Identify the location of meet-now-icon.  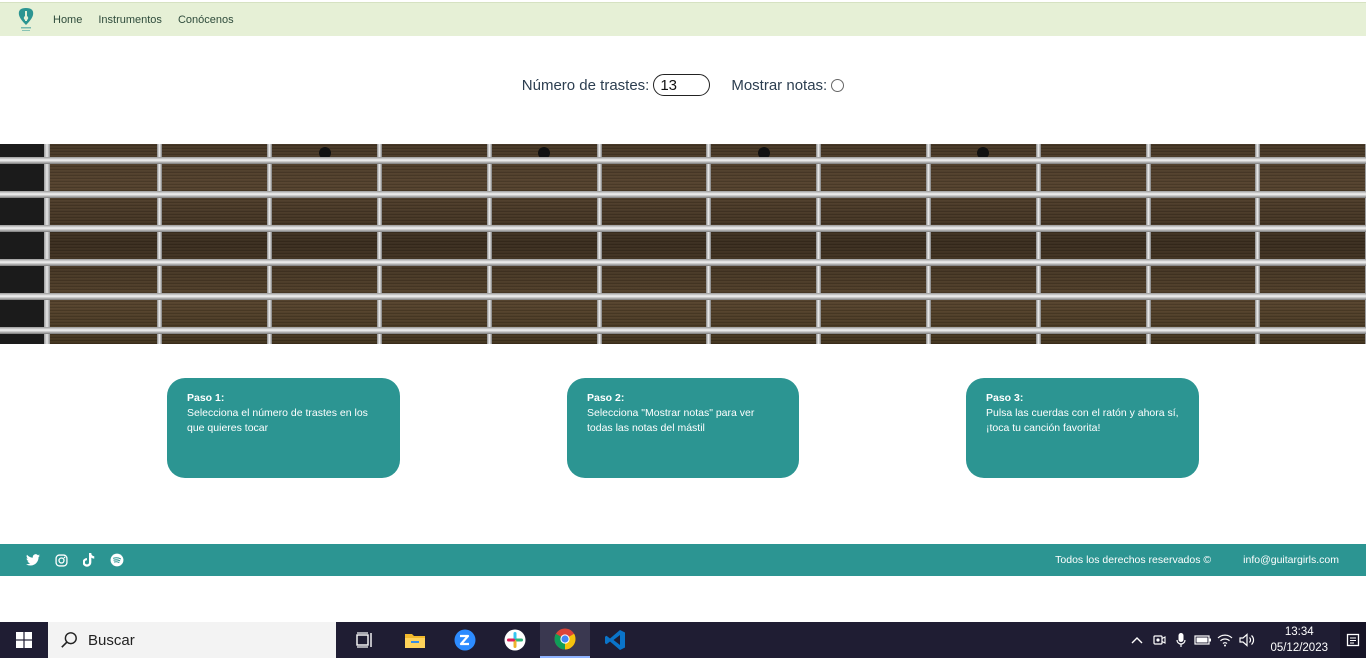
(1159, 640).